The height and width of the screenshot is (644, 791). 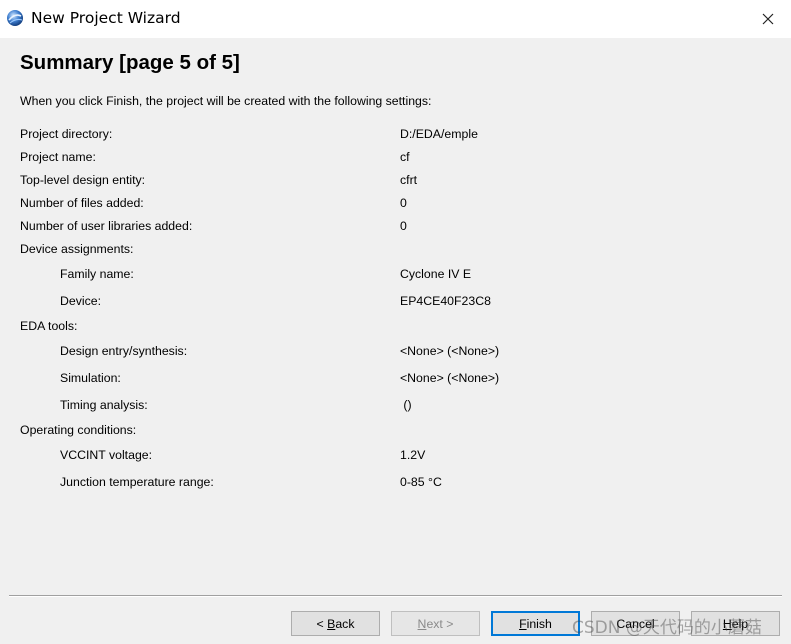 What do you see at coordinates (395, 227) in the screenshot?
I see `summary-row-user-libraries: Number of user libraries added: 0` at bounding box center [395, 227].